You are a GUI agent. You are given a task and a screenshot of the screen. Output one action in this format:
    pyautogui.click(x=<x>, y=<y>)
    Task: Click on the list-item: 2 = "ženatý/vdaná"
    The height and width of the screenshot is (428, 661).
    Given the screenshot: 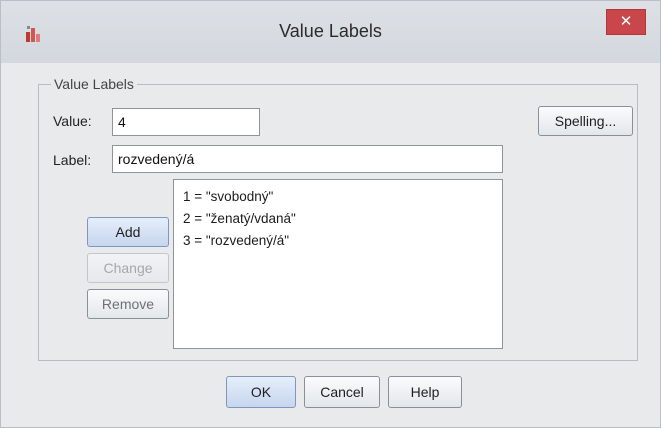 What is the action you would take?
    pyautogui.click(x=342, y=219)
    